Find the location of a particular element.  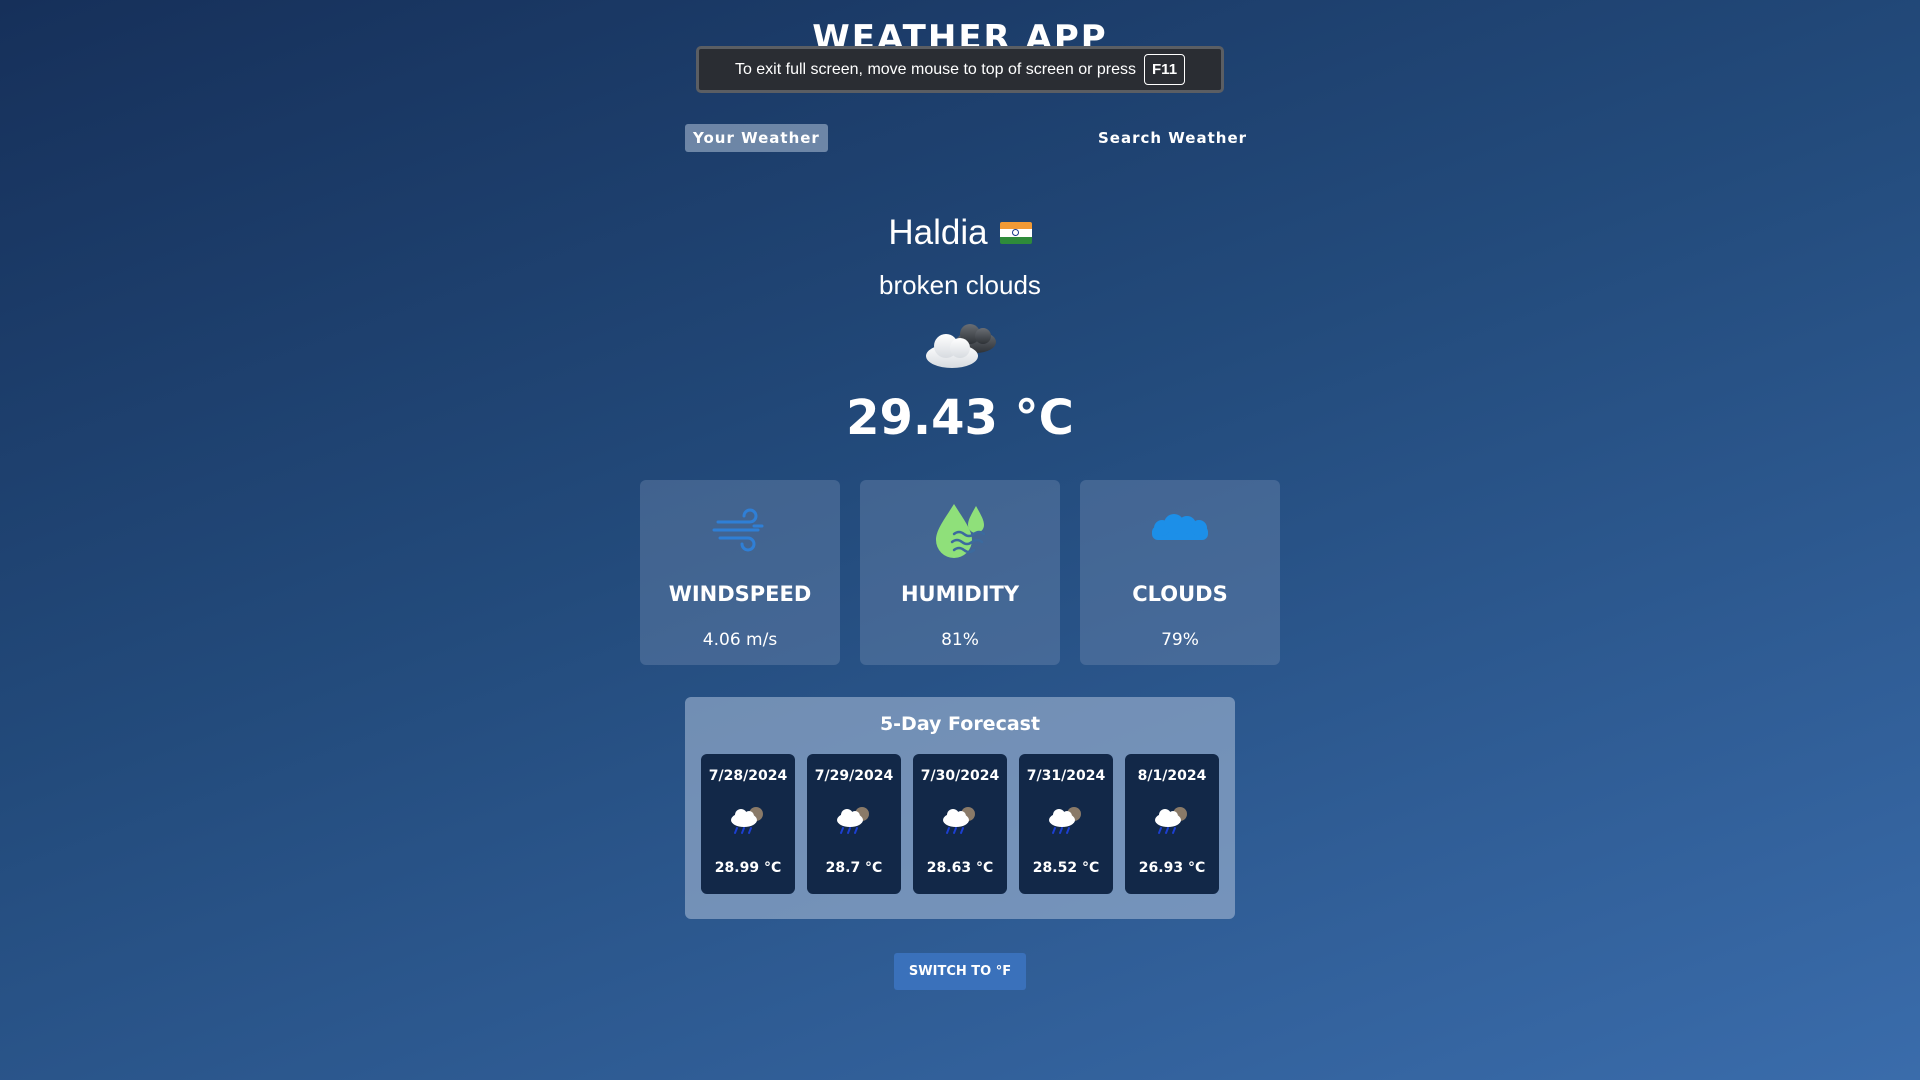

tab-search-weather: Search Weather is located at coordinates (1172, 138).